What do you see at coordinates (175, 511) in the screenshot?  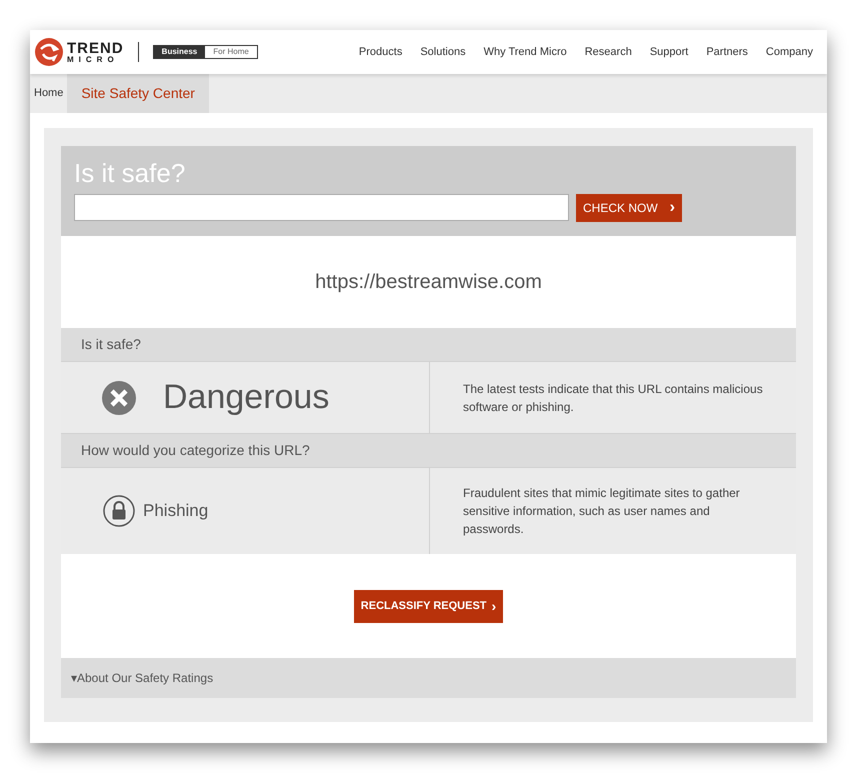 I see `category-label: Phishing` at bounding box center [175, 511].